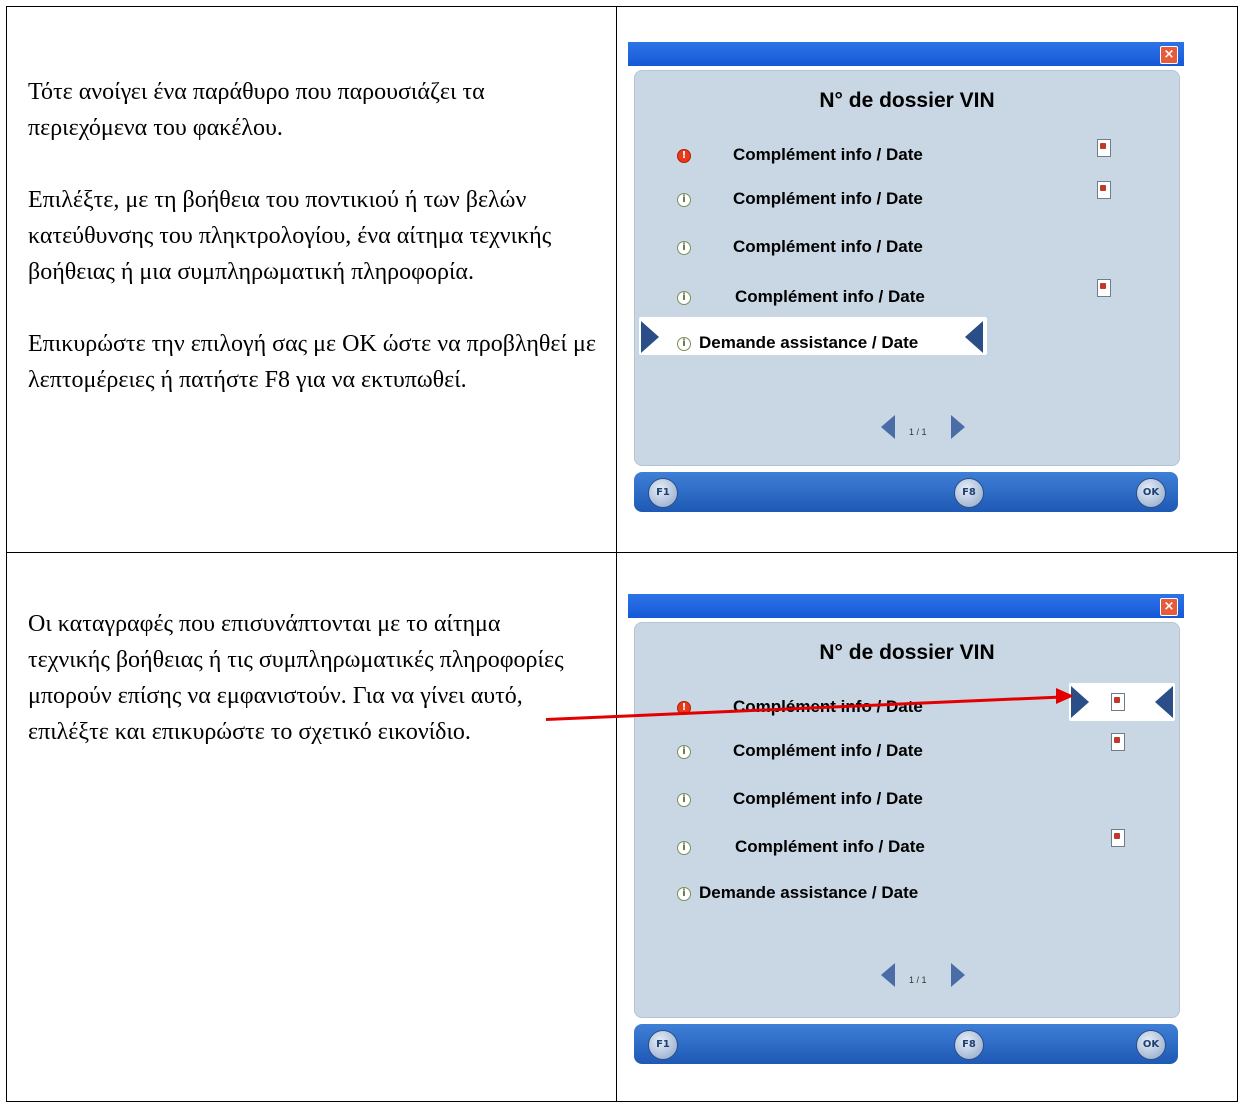 The width and height of the screenshot is (1243, 1104). I want to click on table-divider-vertical, so click(616, 554).